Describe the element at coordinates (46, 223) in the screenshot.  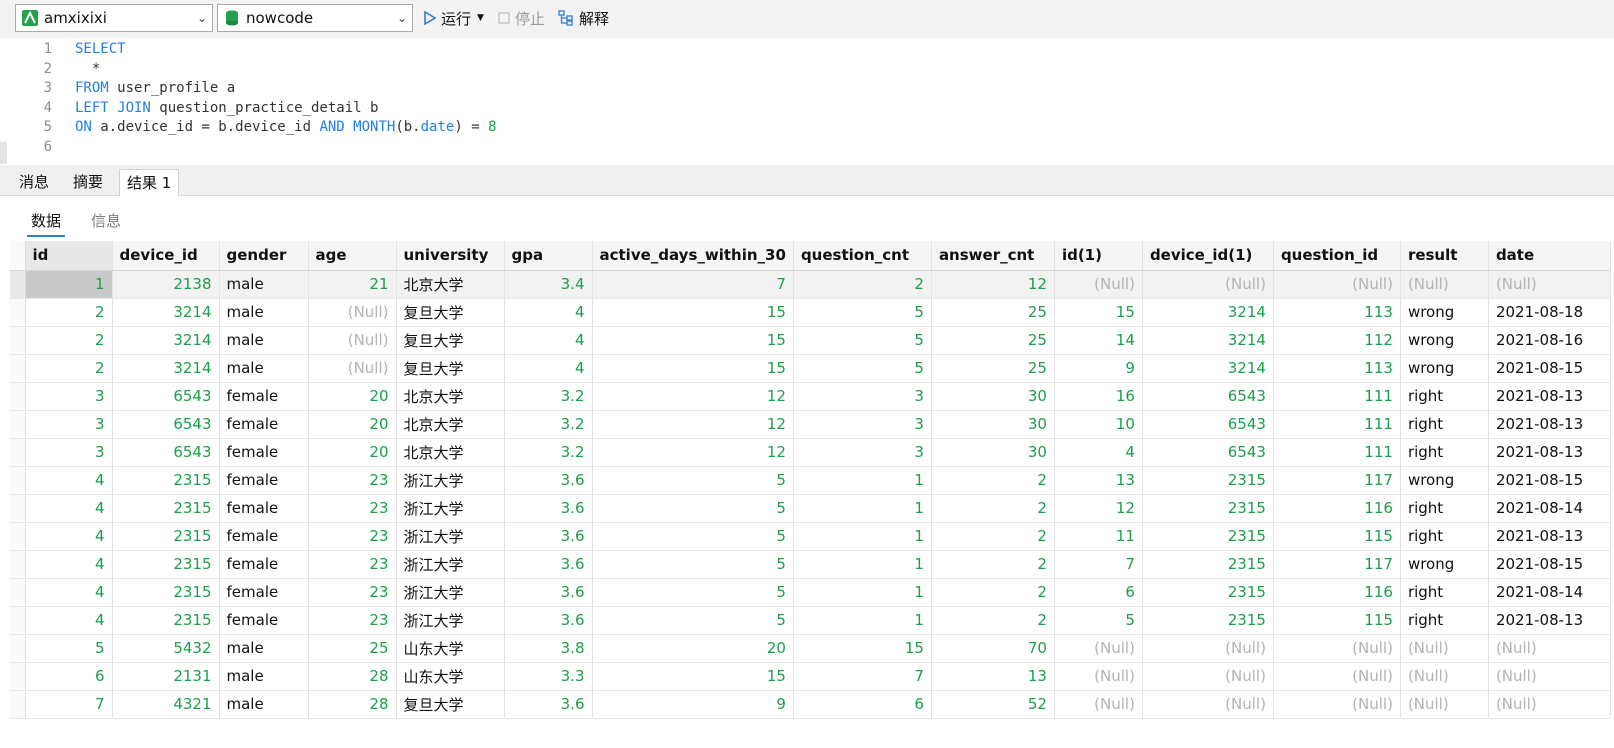
I see `subtab-data: 数据` at that location.